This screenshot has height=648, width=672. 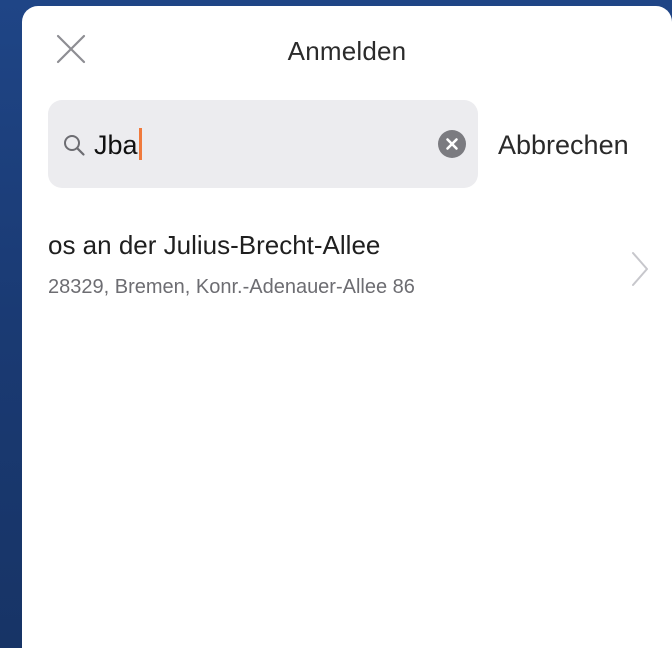 What do you see at coordinates (640, 269) in the screenshot?
I see `chevron-right-icon` at bounding box center [640, 269].